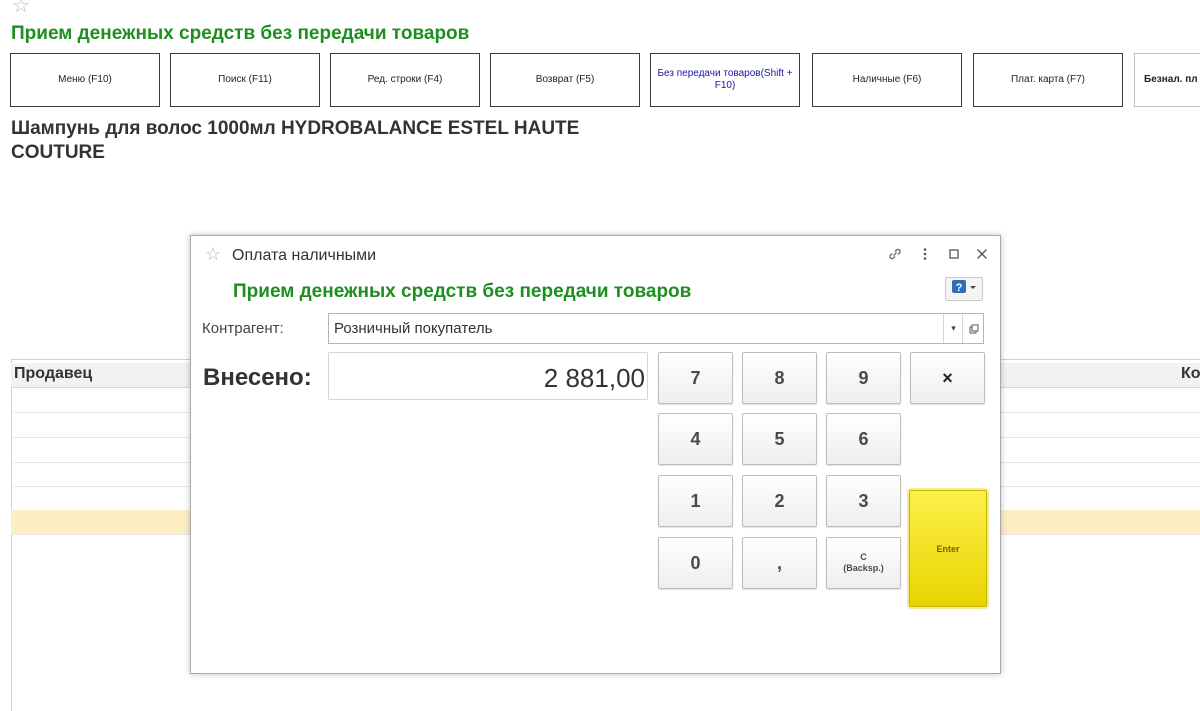 Image resolution: width=1200 pixels, height=711 pixels. What do you see at coordinates (947, 378) in the screenshot?
I see `clear-button: ×` at bounding box center [947, 378].